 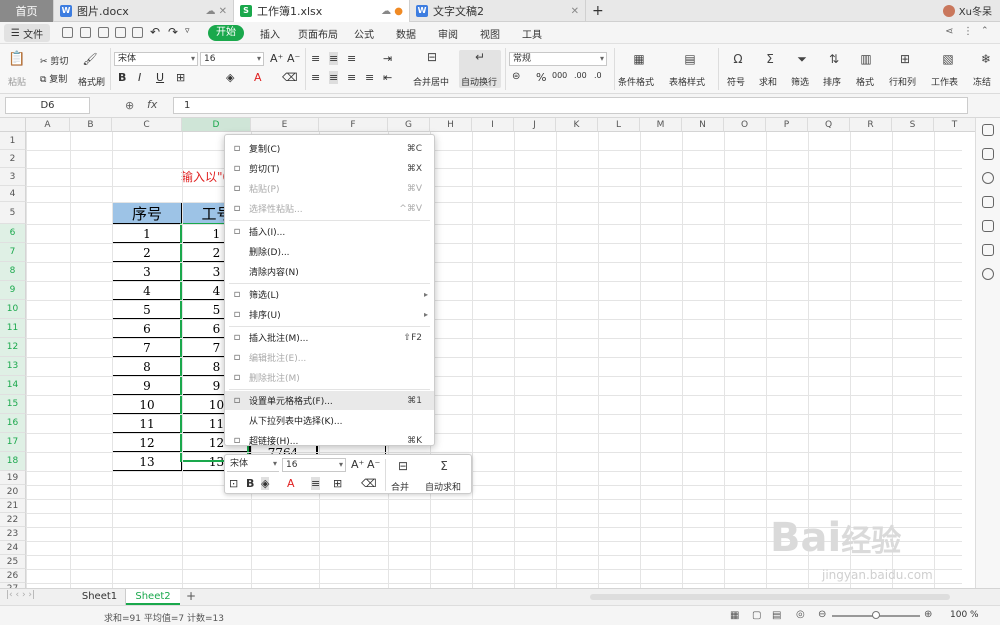 What do you see at coordinates (318, 33) in the screenshot?
I see `tab-page-layout: 页面布局` at bounding box center [318, 33].